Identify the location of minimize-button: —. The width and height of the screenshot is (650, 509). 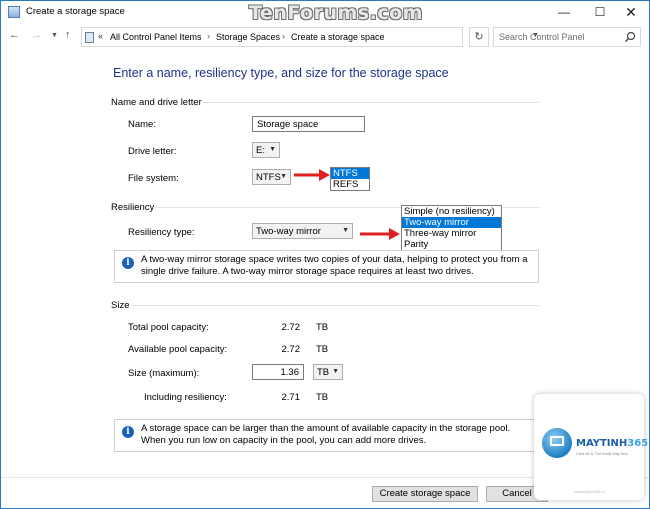
(564, 12).